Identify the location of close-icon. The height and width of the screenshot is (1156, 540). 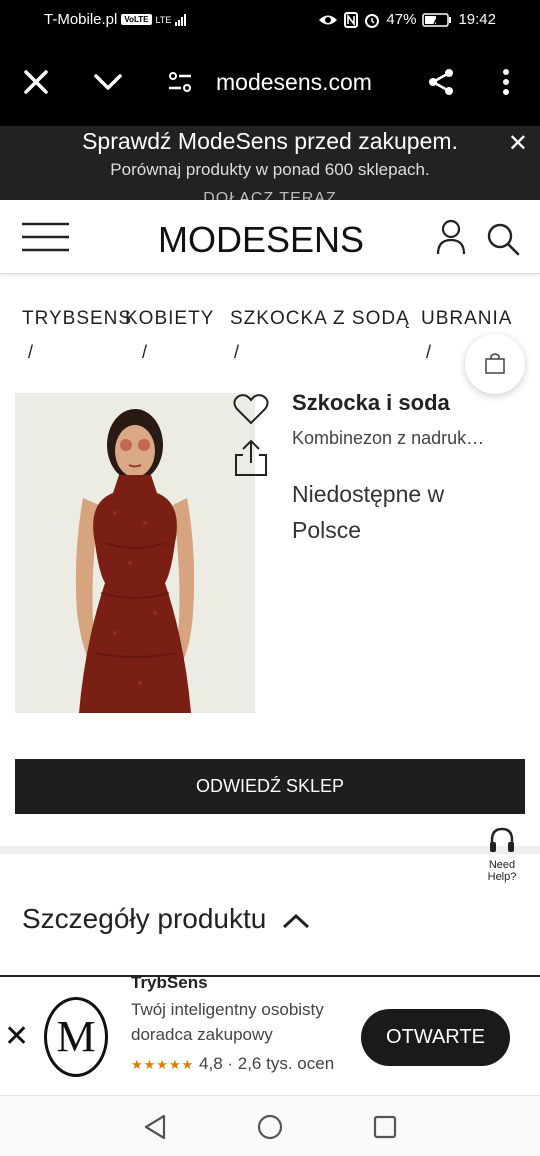
(36, 82).